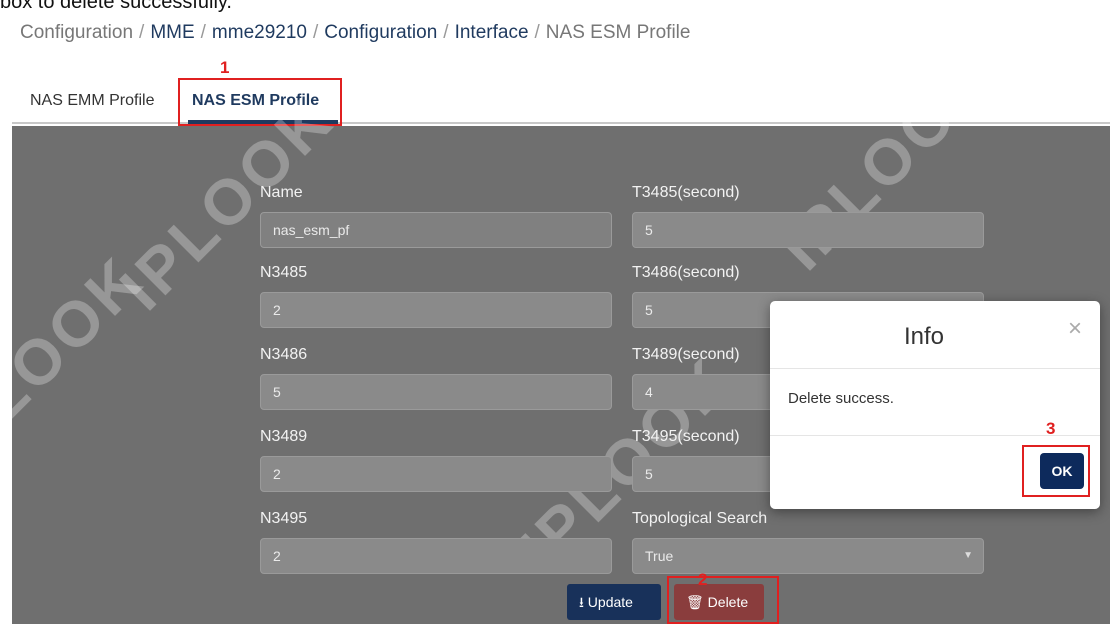 The height and width of the screenshot is (624, 1110). Describe the element at coordinates (686, 436) in the screenshot. I see `field-label-t3495: T3495(second)` at that location.